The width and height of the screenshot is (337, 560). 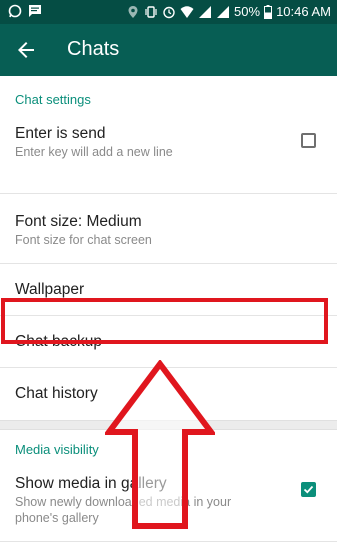 I want to click on status-bar: 50% 10:46 AM, so click(x=168, y=12).